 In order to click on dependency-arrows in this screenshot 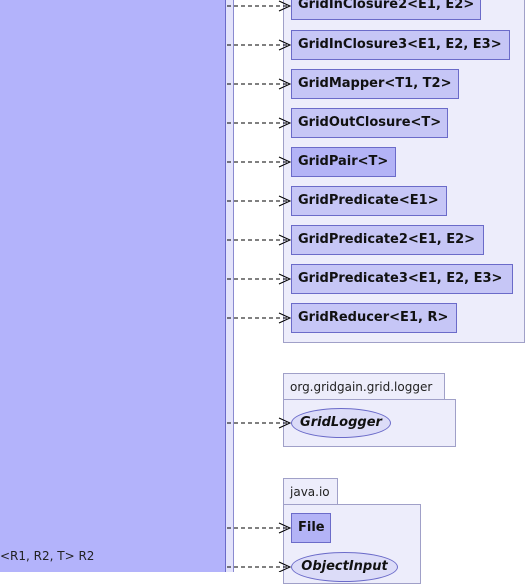, I will do `click(259, 286)`.